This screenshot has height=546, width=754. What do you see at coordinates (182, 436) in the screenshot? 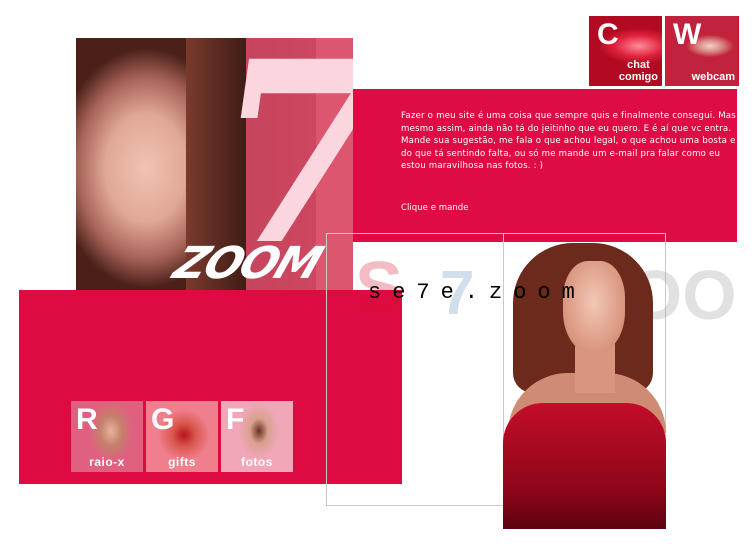
I see `nav-gifts-button: G gifts` at bounding box center [182, 436].